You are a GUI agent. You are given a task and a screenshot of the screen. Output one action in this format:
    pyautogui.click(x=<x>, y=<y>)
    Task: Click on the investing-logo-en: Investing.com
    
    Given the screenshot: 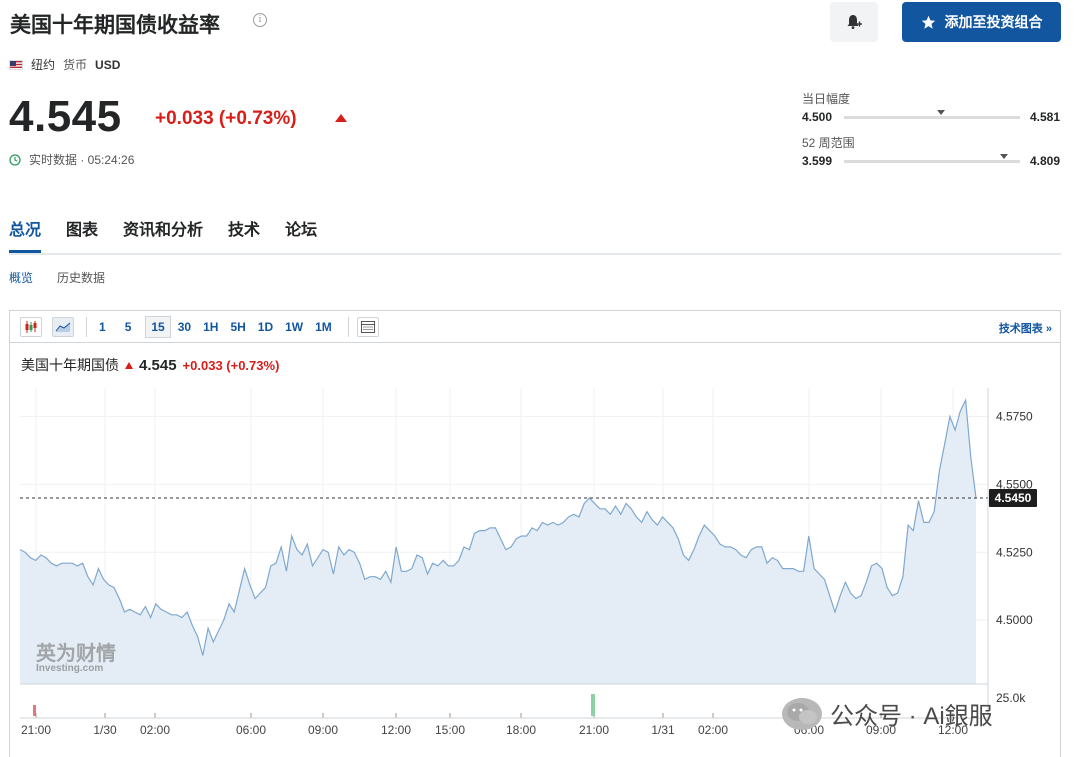 What is the action you would take?
    pyautogui.click(x=69, y=668)
    